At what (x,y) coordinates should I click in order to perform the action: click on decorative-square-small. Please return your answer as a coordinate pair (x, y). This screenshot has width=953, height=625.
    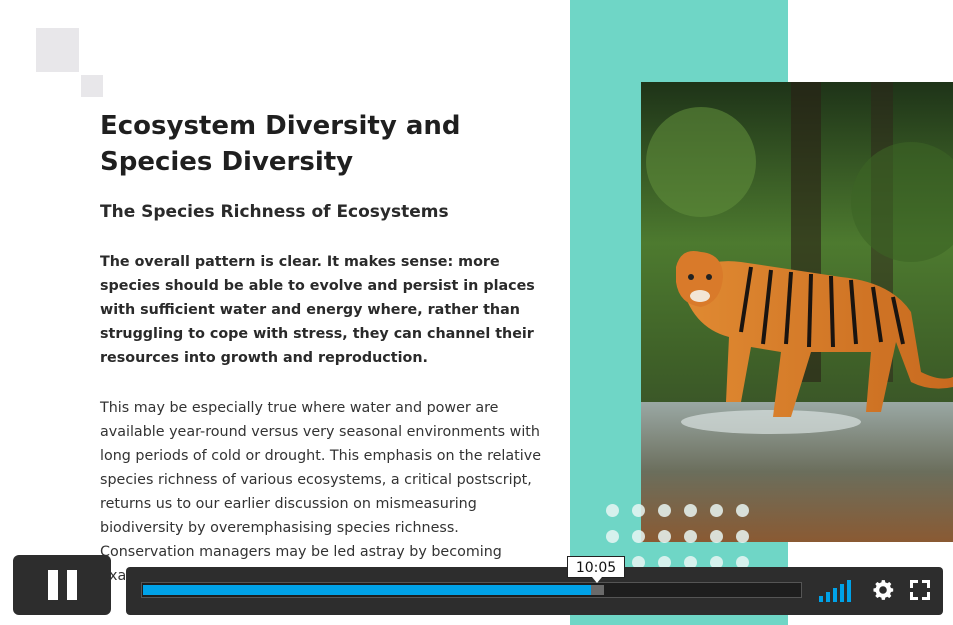
    Looking at the image, I should click on (92, 86).